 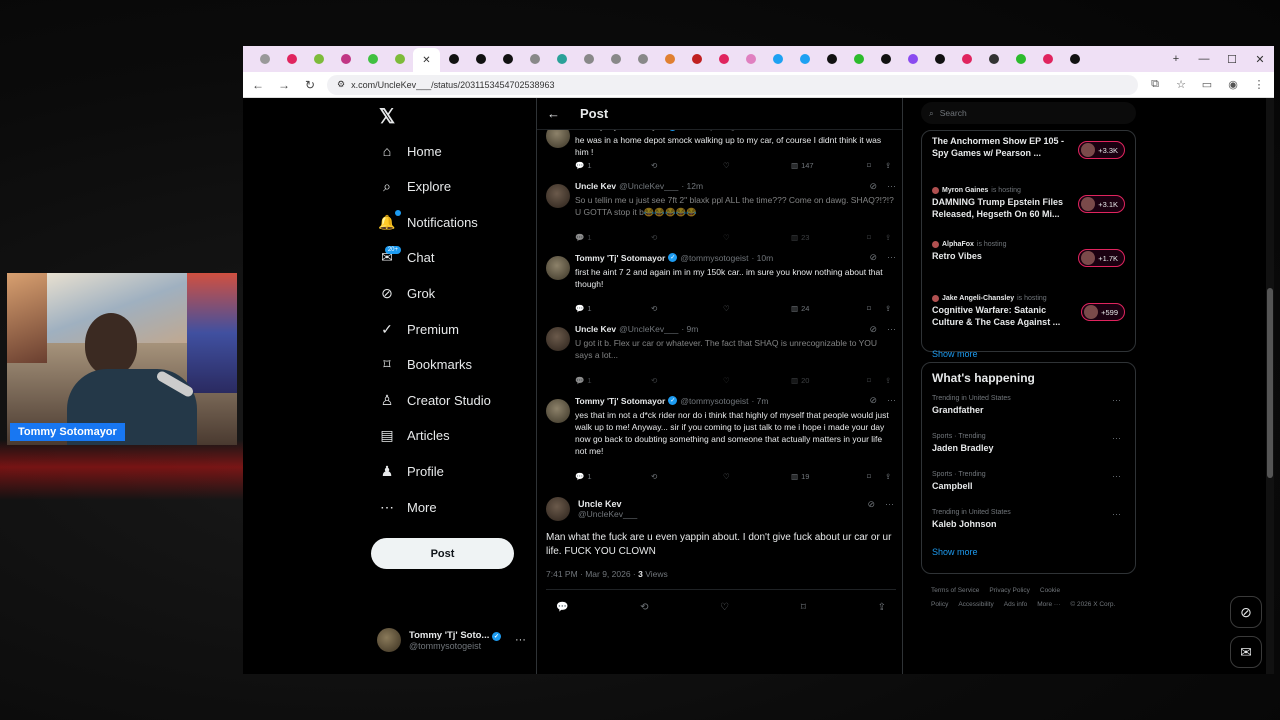 What do you see at coordinates (284, 85) in the screenshot?
I see `forward-icon: →` at bounding box center [284, 85].